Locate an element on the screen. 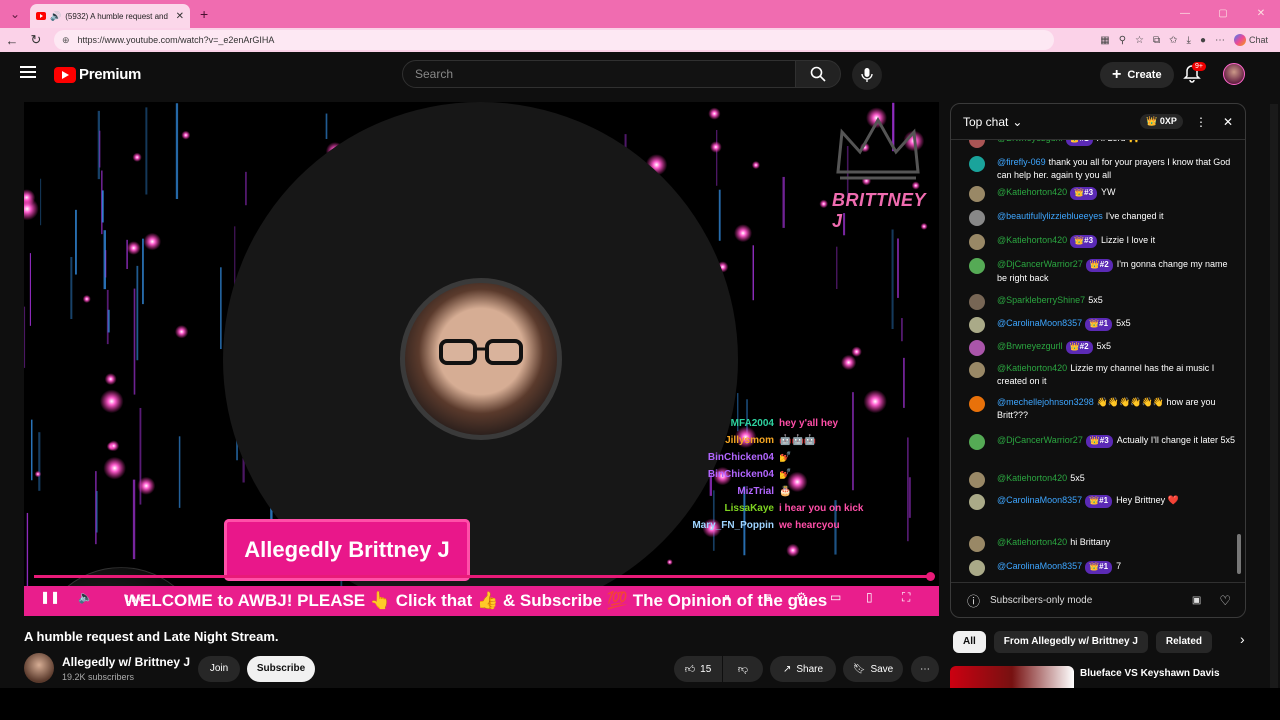 This screenshot has height=720, width=1280. super-chat-icon: ▣ is located at coordinates (1196, 600).